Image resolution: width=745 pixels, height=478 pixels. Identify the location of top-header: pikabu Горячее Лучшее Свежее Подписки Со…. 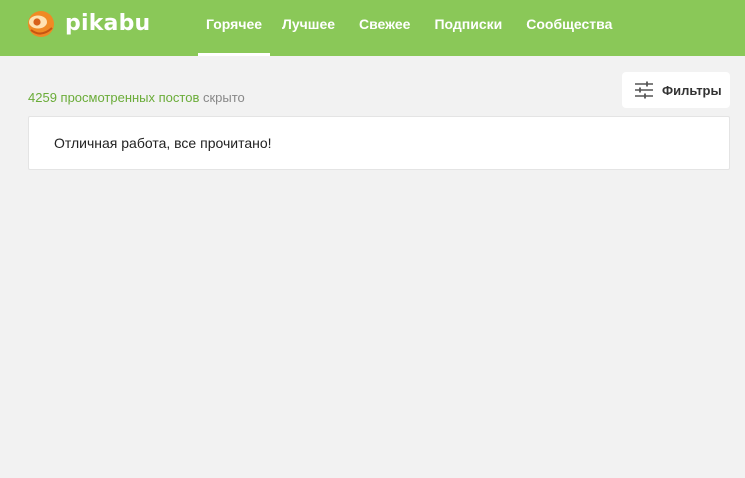
(372, 28).